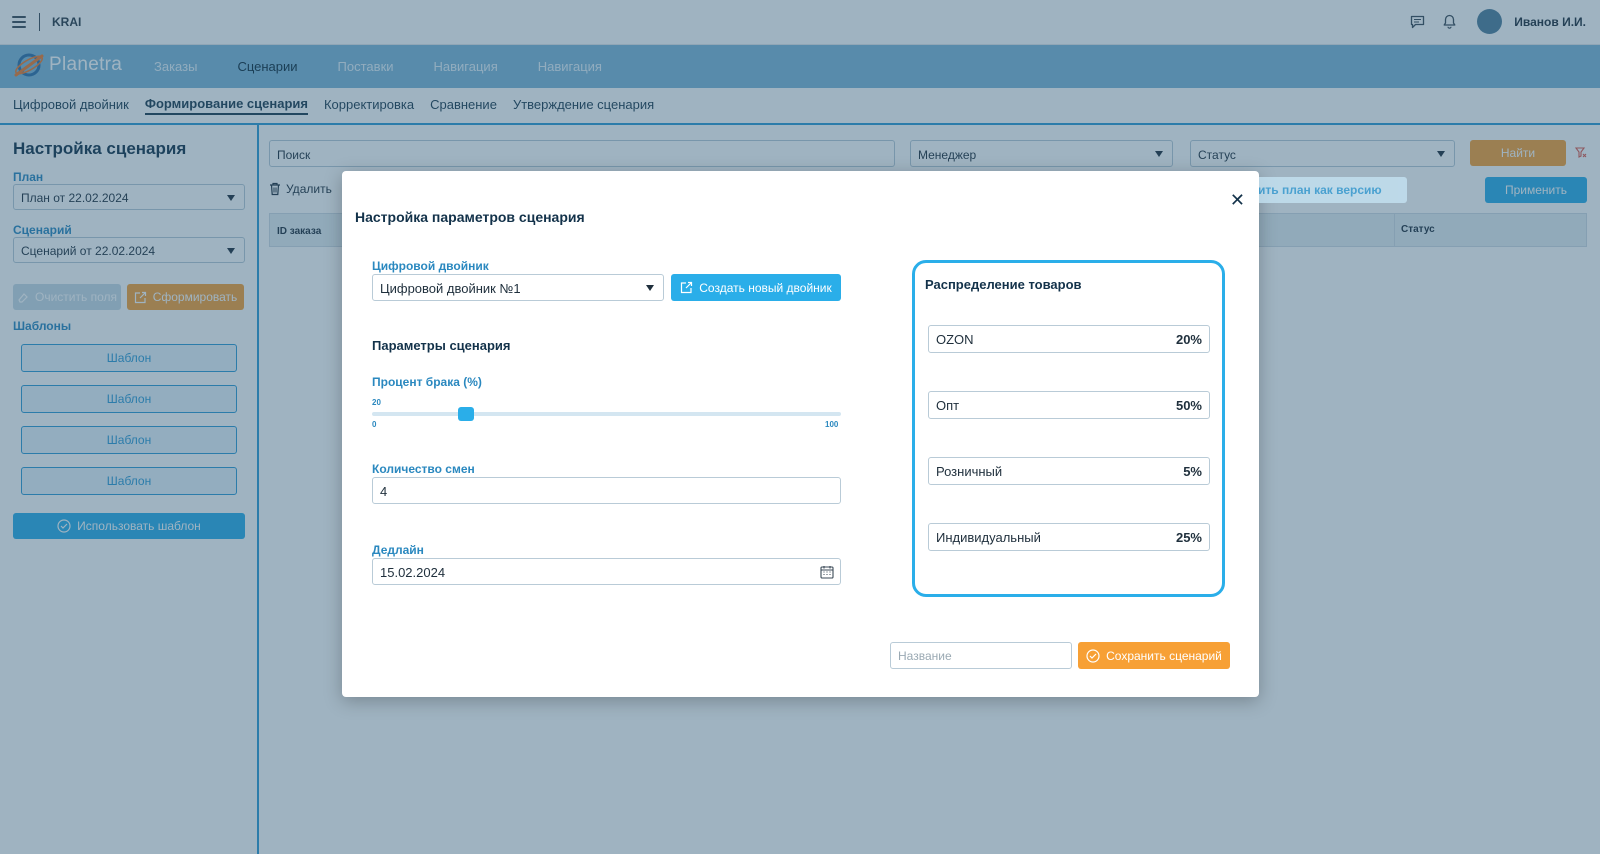 Image resolution: width=1600 pixels, height=854 pixels. What do you see at coordinates (687, 287) in the screenshot?
I see `external-link-icon` at bounding box center [687, 287].